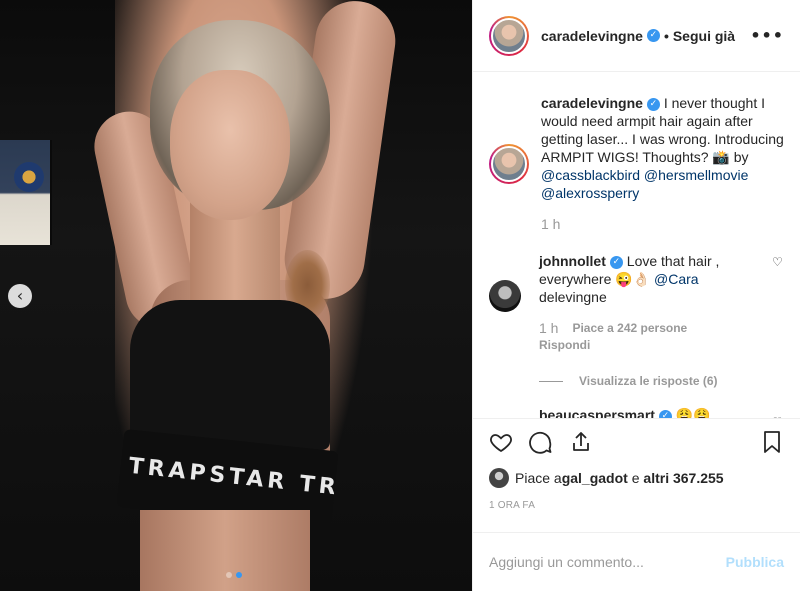  Describe the element at coordinates (29, 177) in the screenshot. I see `poster-disc` at that location.